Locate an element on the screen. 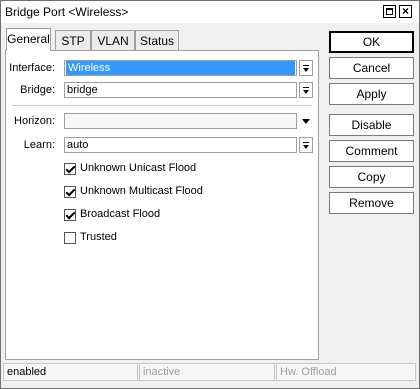 This screenshot has height=389, width=420. horizon-expand-icon is located at coordinates (306, 121).